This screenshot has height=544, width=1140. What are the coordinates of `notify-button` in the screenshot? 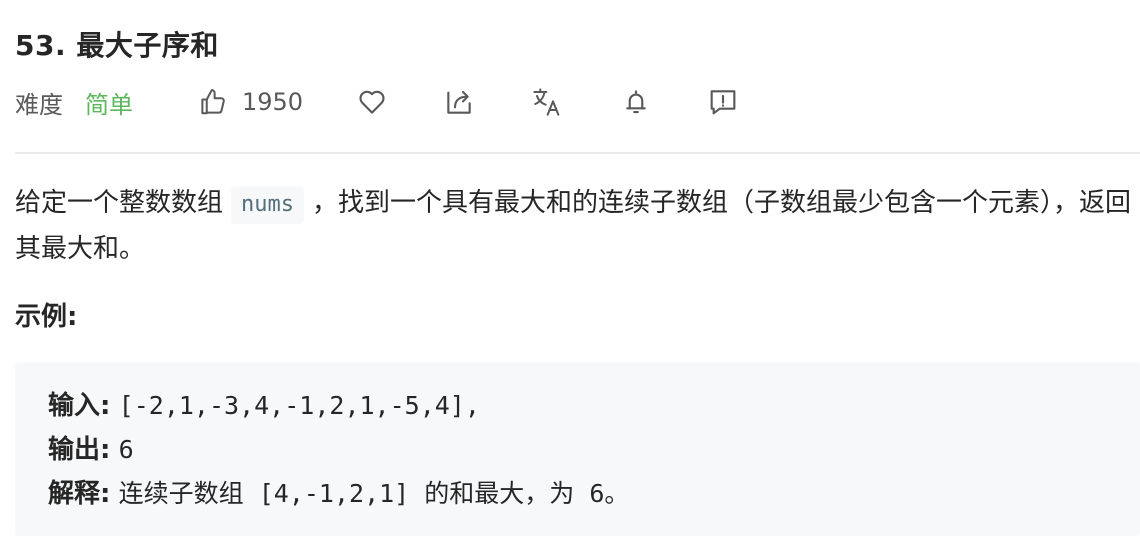 It's located at (636, 102).